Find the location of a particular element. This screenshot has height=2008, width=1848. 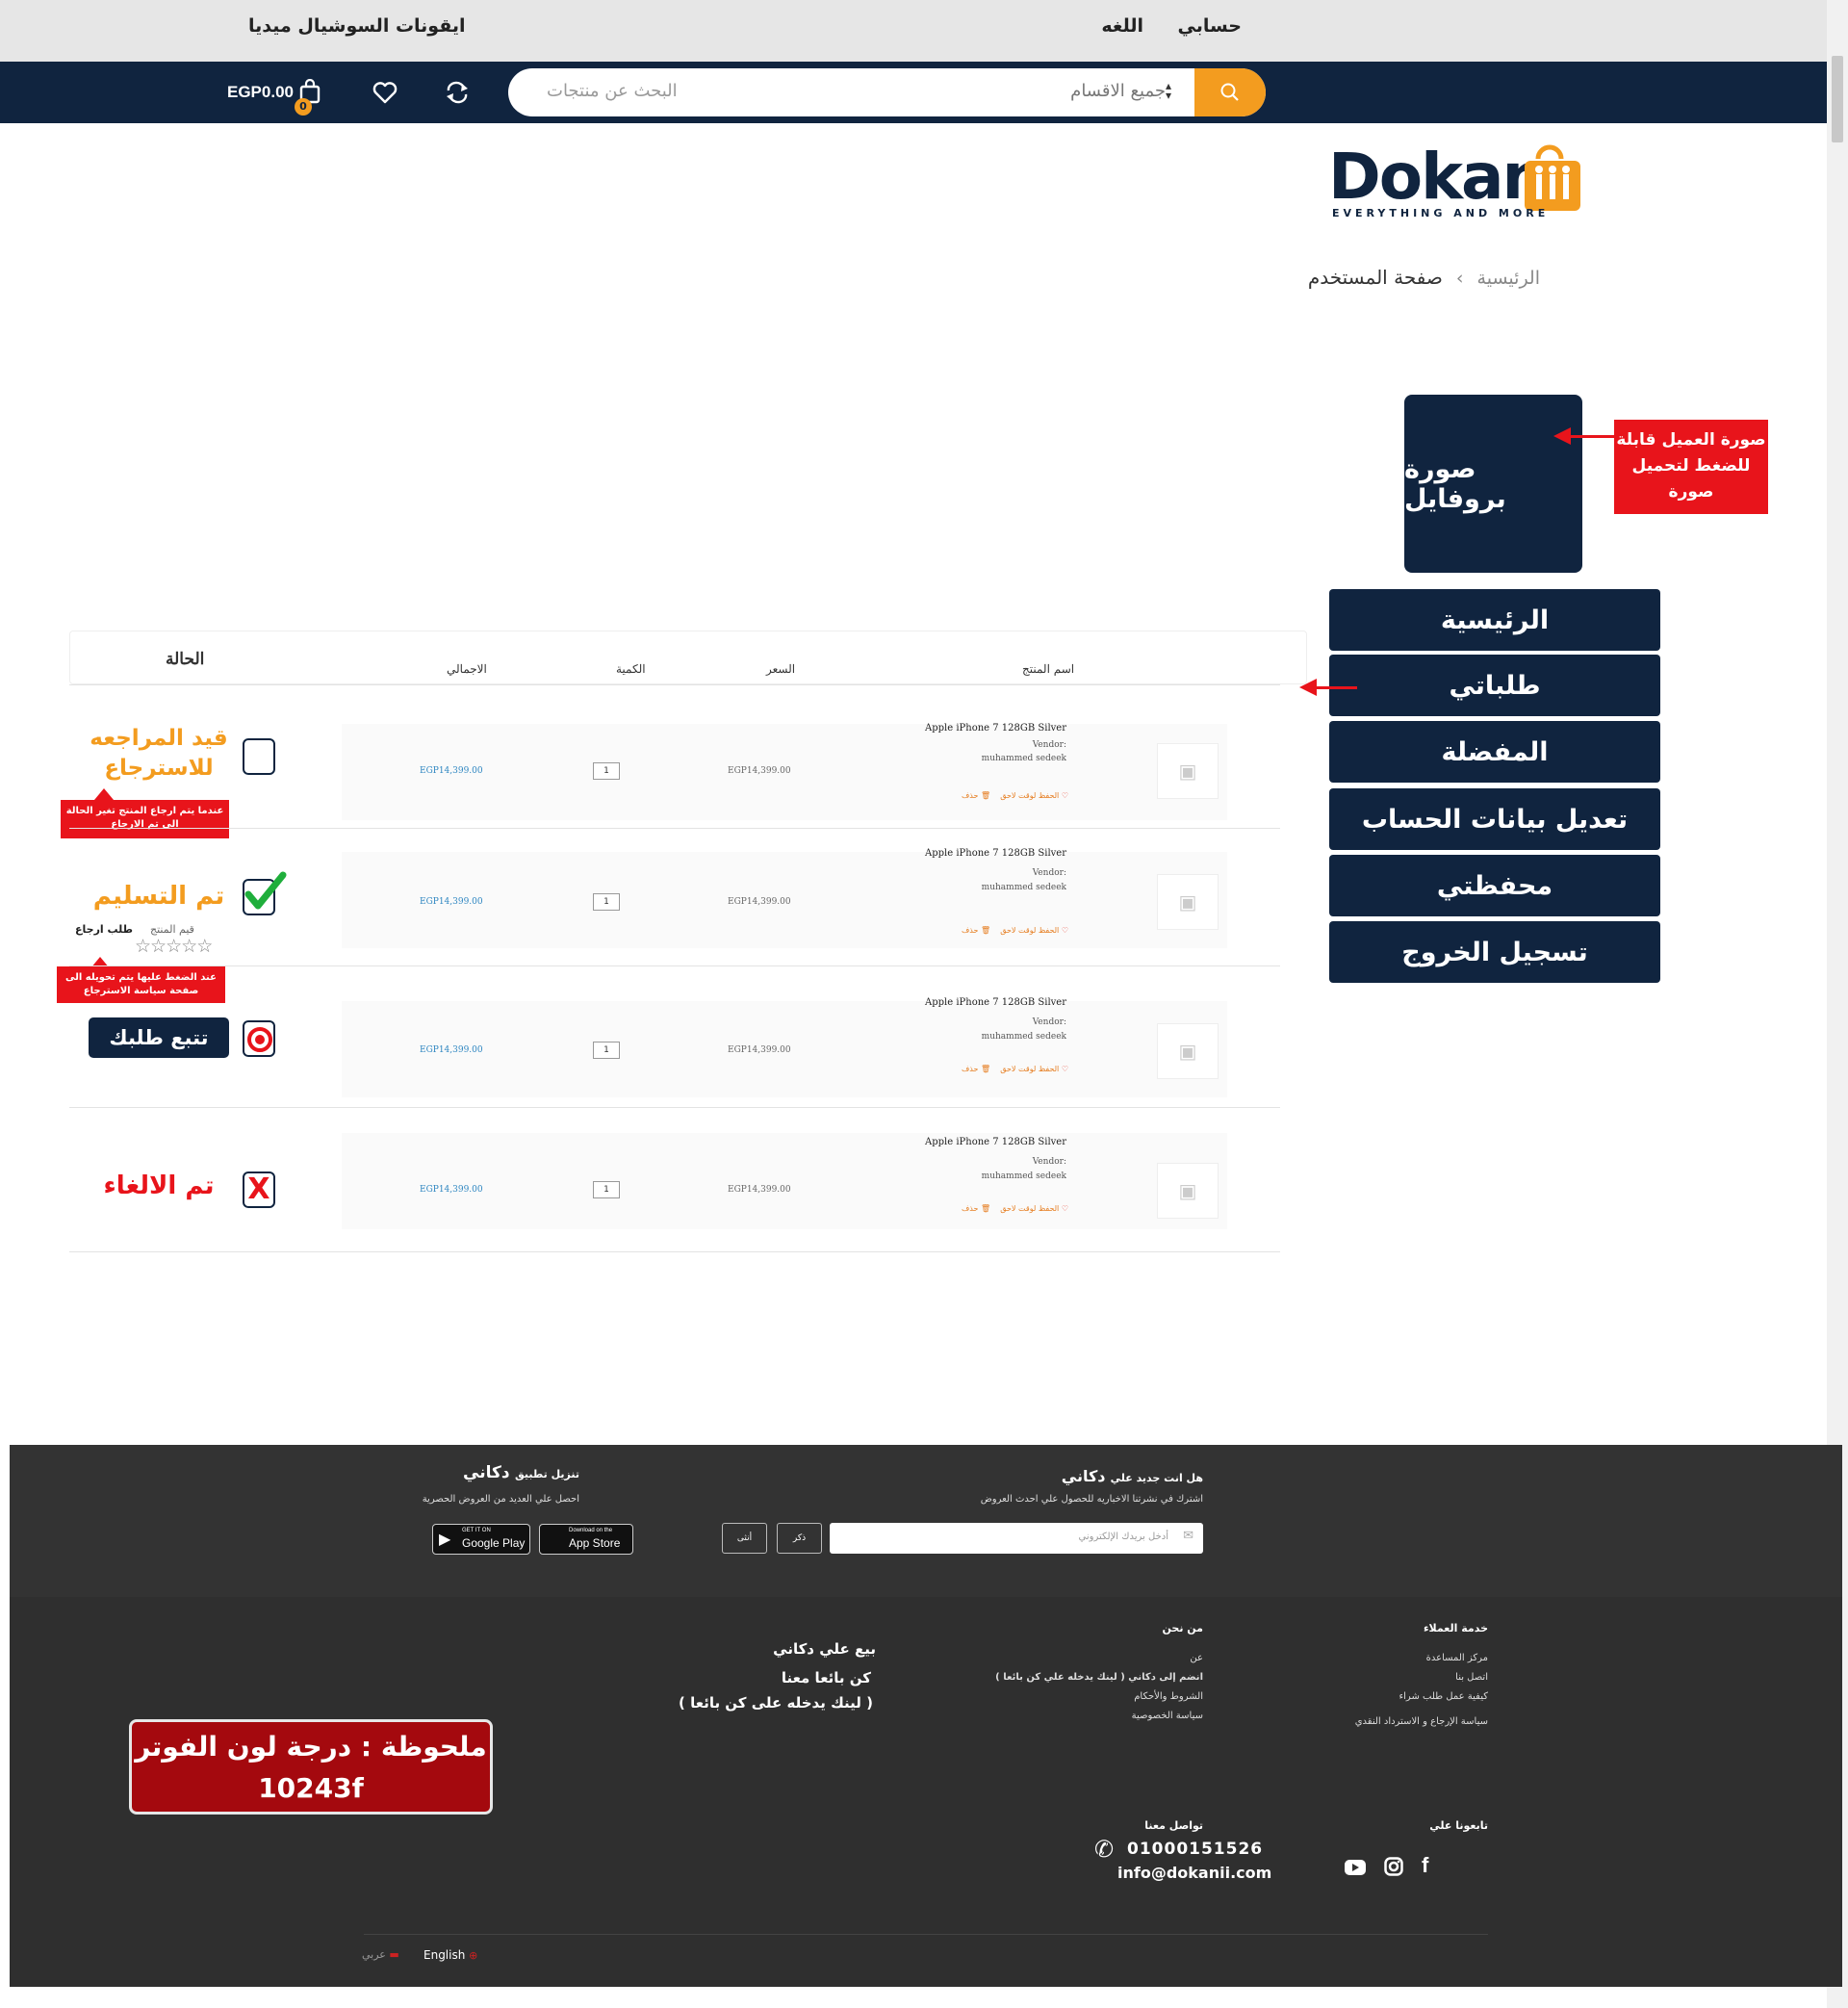

menu-edit-account: تعديل بيانات الحساب is located at coordinates (1494, 819).